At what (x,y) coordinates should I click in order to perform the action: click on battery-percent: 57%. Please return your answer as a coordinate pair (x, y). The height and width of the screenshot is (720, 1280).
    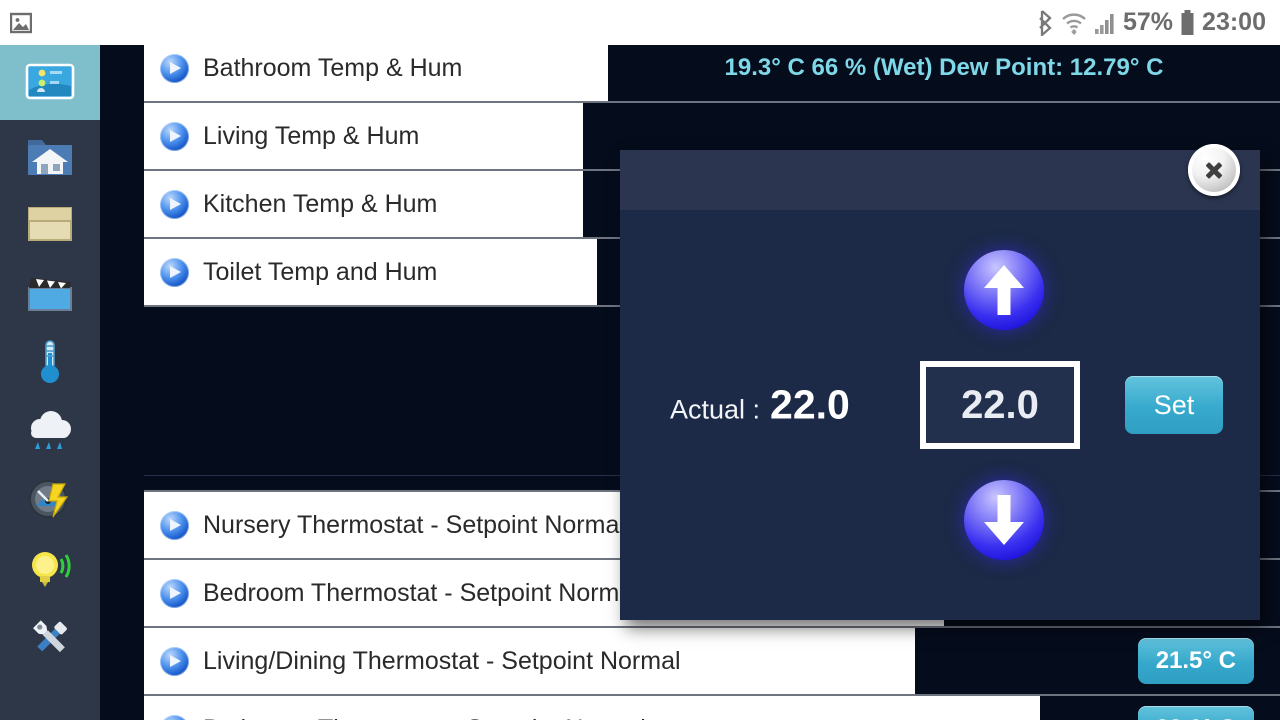
    Looking at the image, I should click on (1148, 22).